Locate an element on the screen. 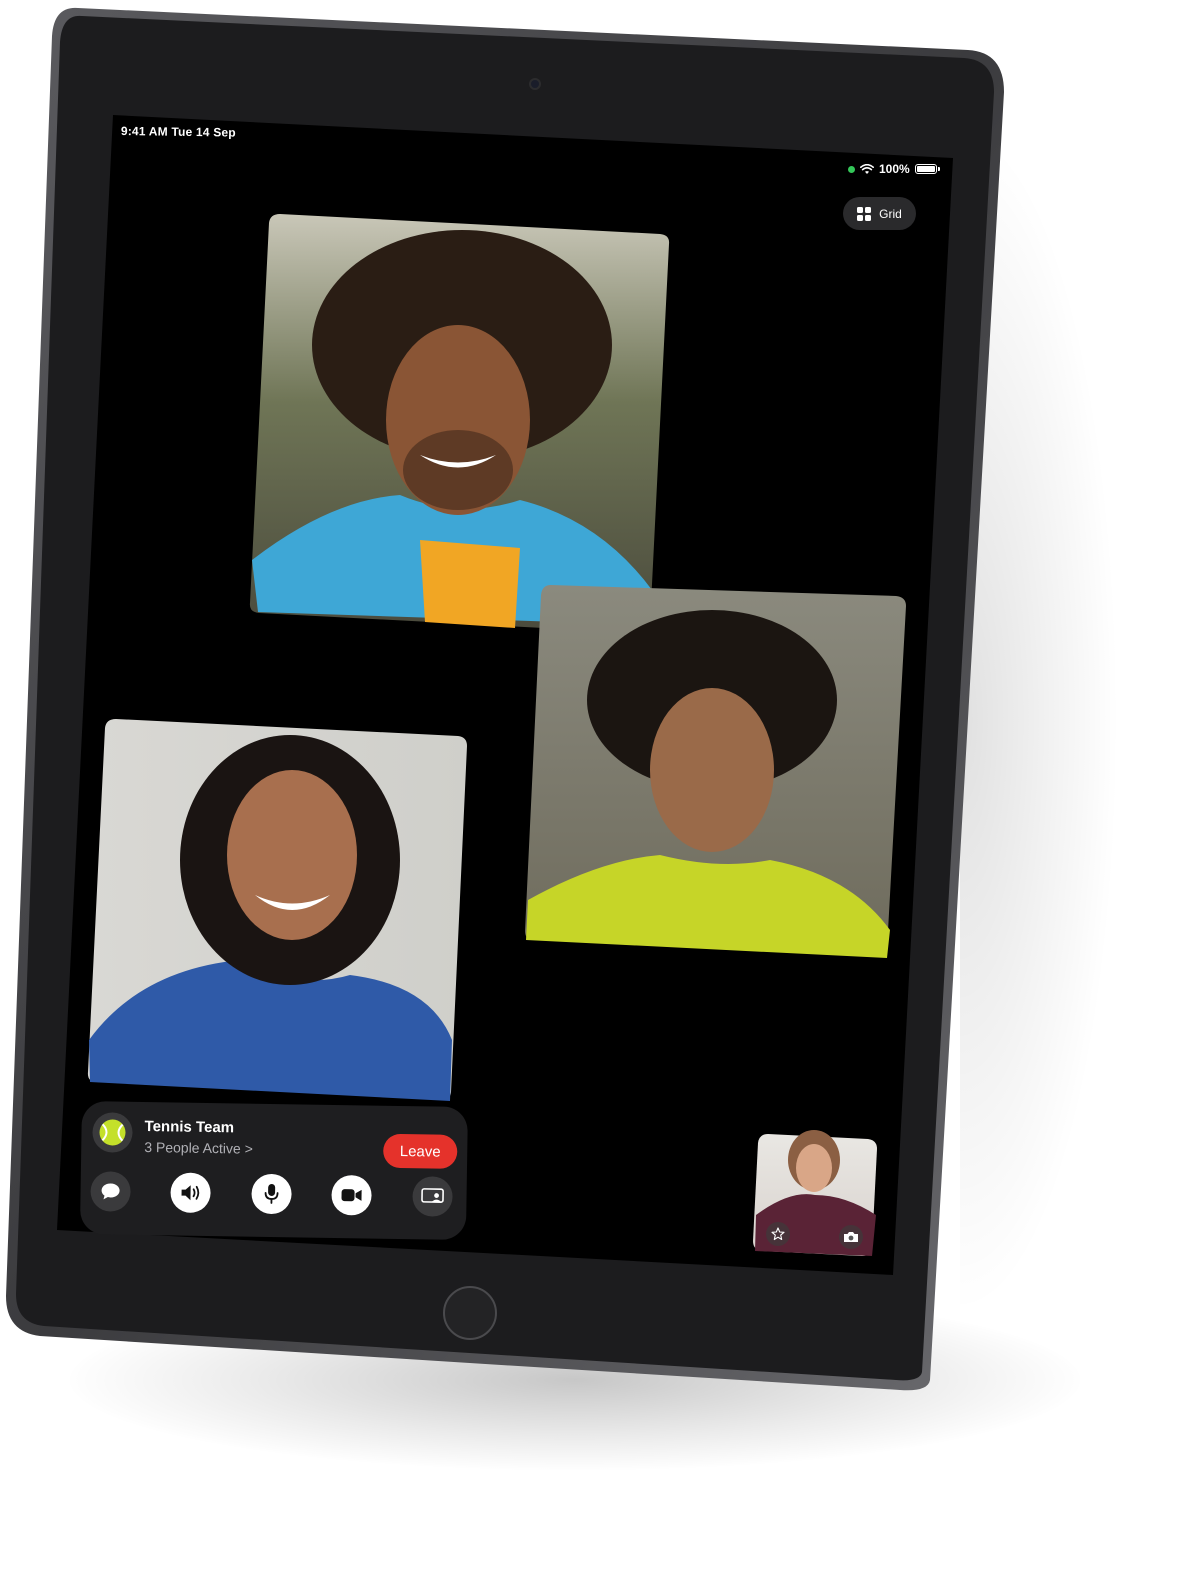  recording-indicator is located at coordinates (851, 169).